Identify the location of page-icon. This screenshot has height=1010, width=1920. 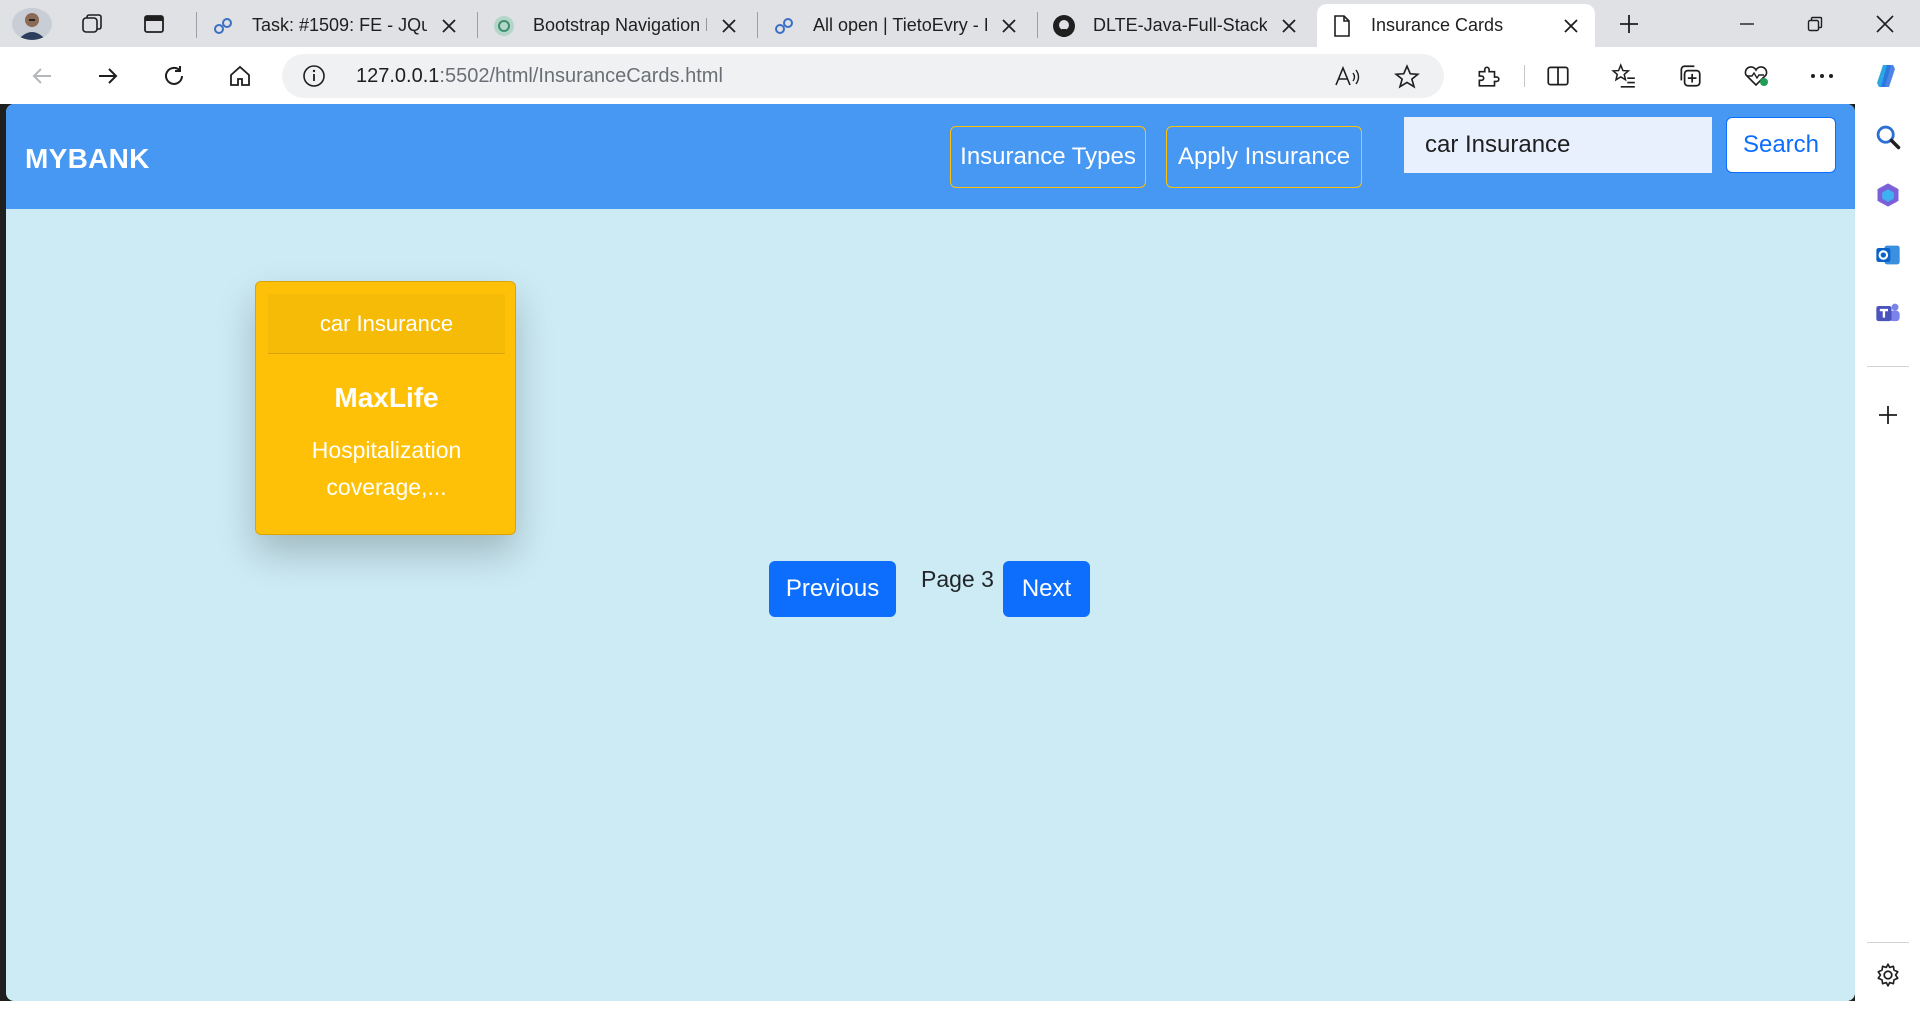
(1342, 26).